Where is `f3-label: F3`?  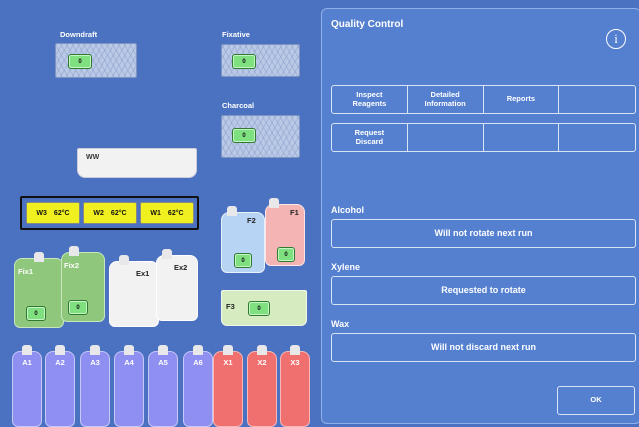 f3-label: F3 is located at coordinates (230, 306).